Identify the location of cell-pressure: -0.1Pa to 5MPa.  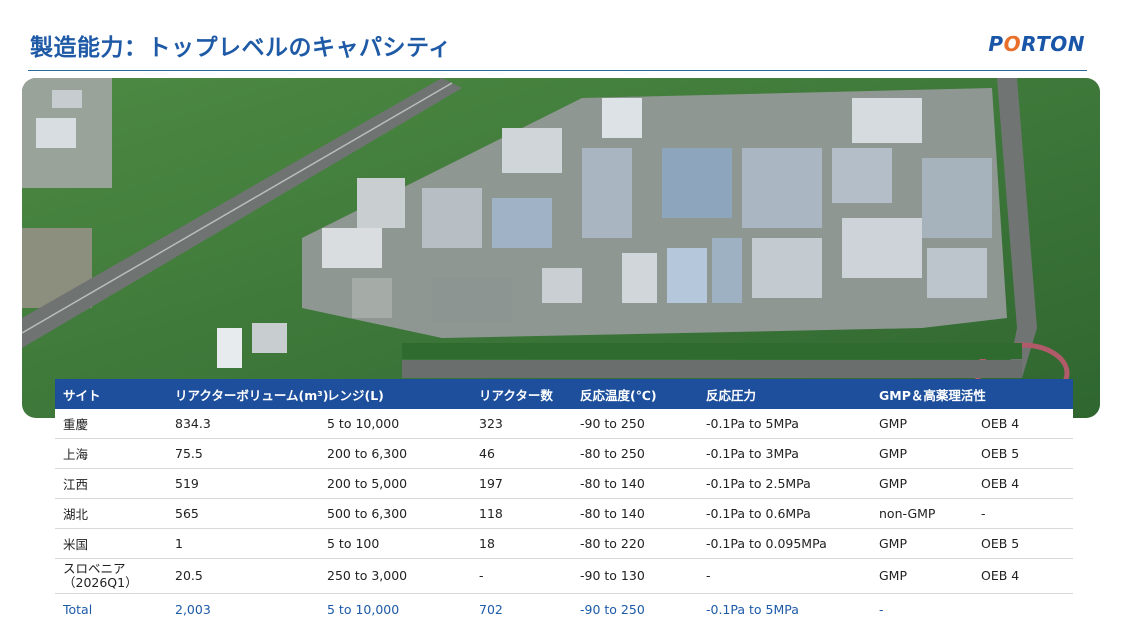
(784, 424).